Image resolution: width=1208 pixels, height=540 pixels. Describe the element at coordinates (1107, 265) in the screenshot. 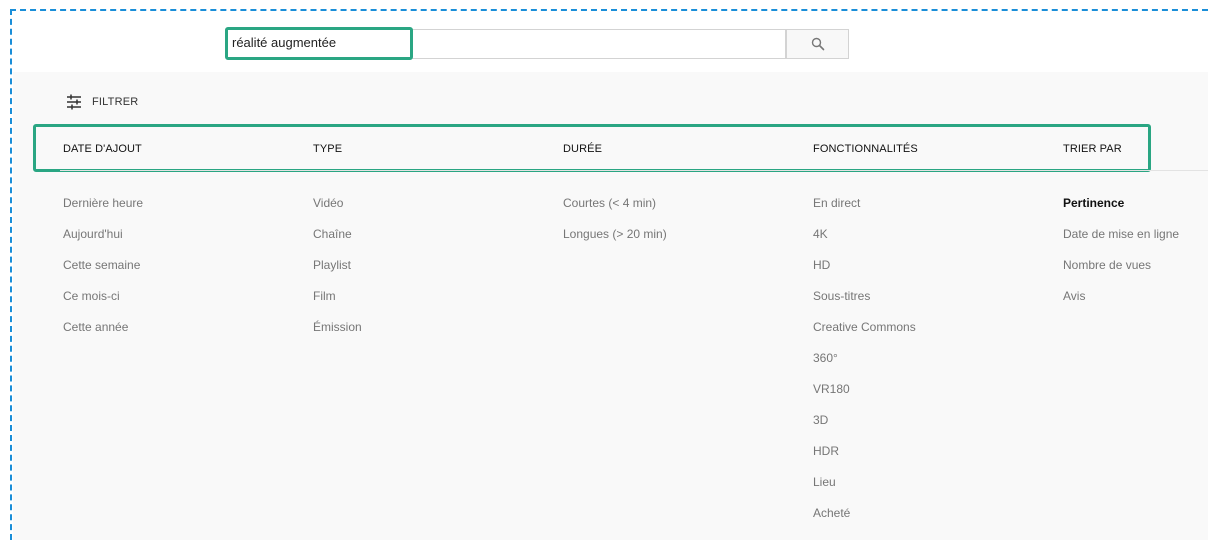

I see `sort-option-view-count: Nombre de vues` at that location.